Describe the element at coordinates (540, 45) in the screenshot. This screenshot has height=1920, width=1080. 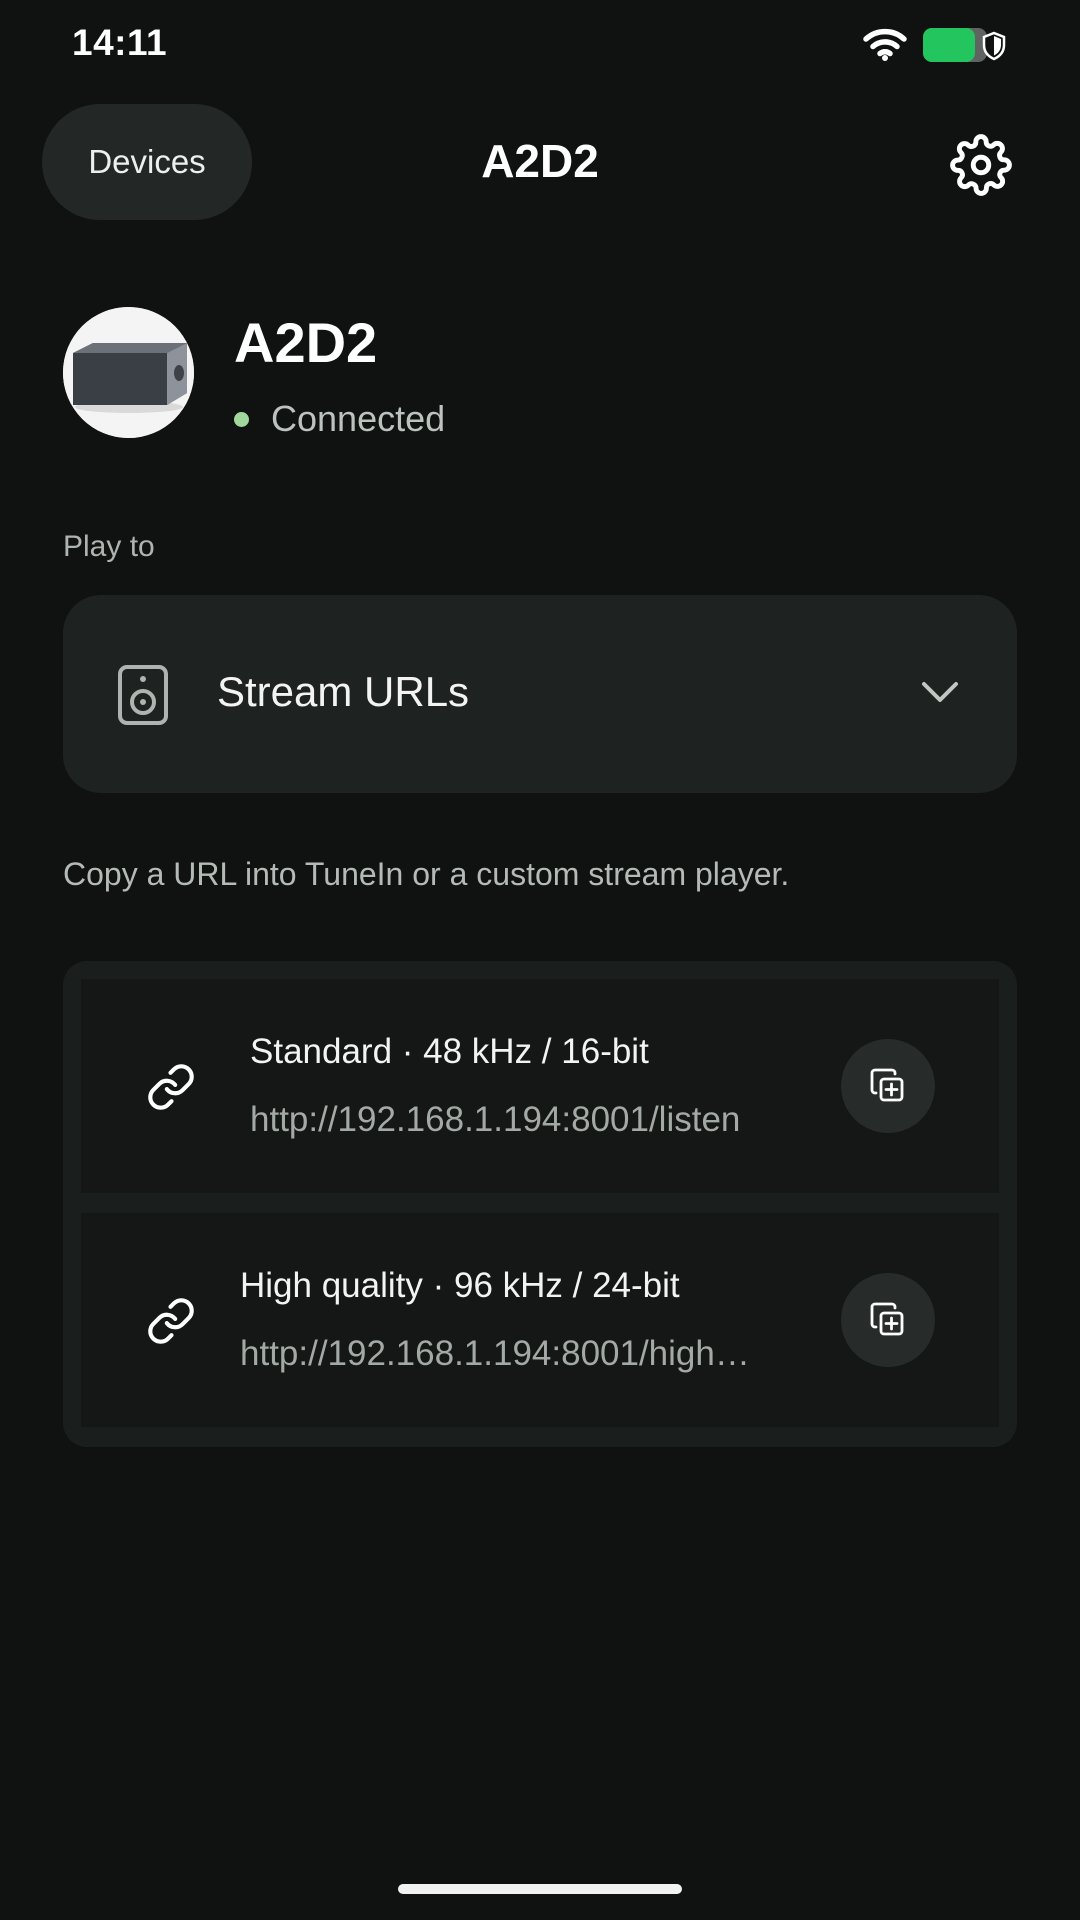
I see `status-bar: 14:11` at that location.